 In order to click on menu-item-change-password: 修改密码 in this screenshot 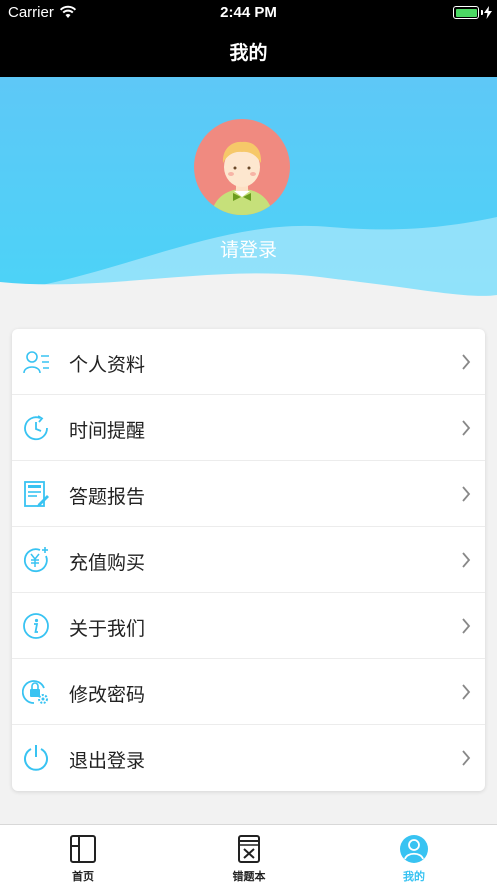, I will do `click(248, 692)`.